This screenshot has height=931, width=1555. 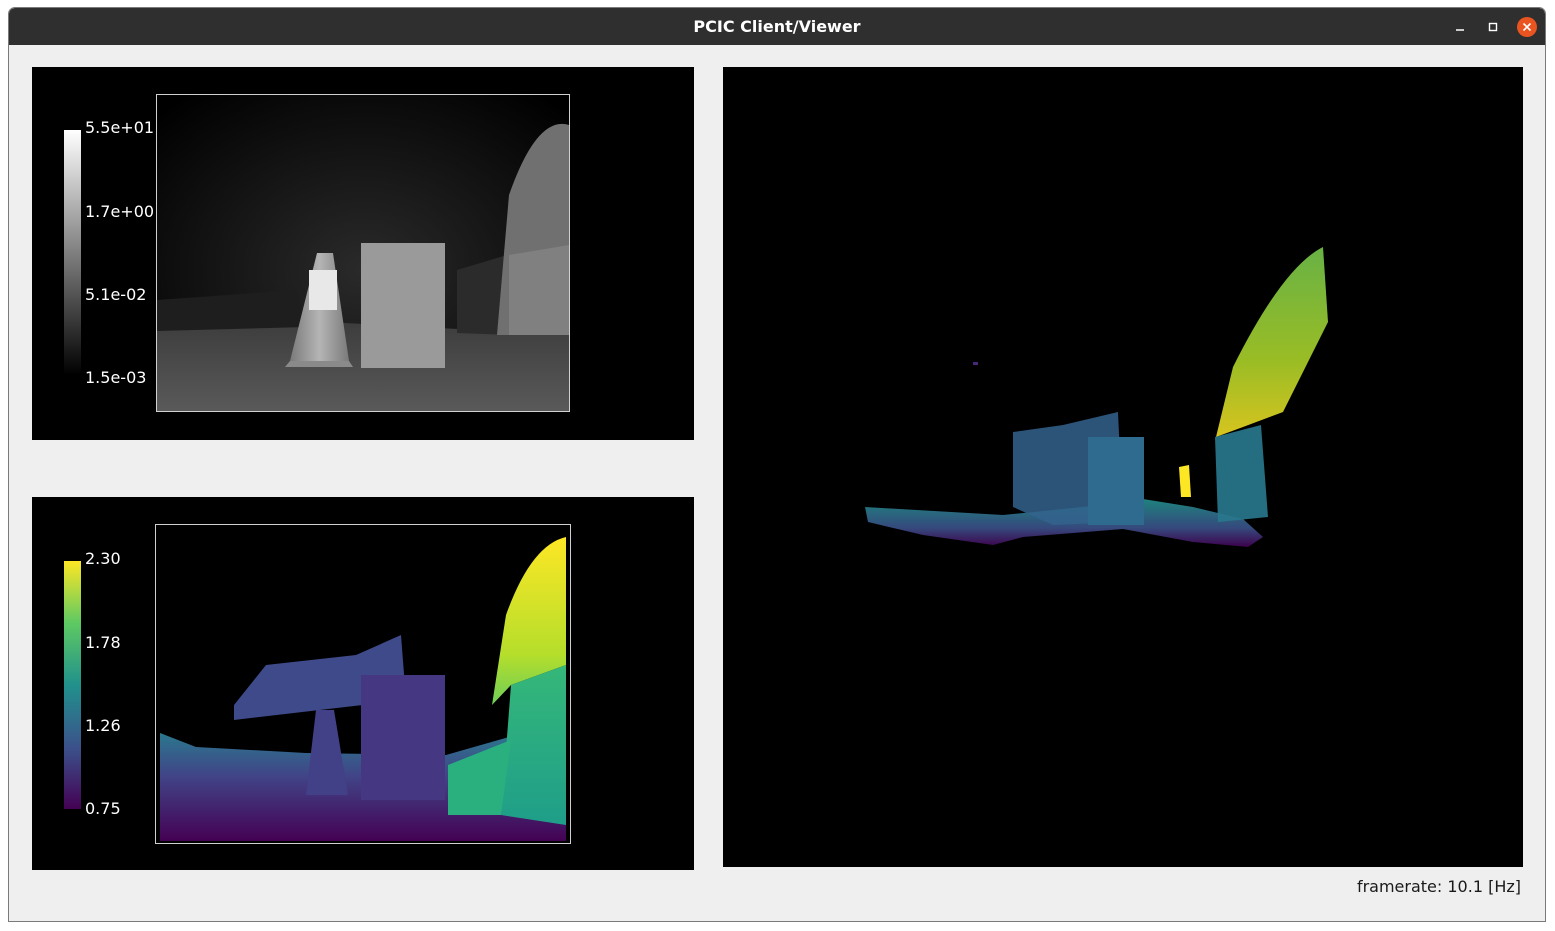 I want to click on amplitude-scene, so click(x=363, y=253).